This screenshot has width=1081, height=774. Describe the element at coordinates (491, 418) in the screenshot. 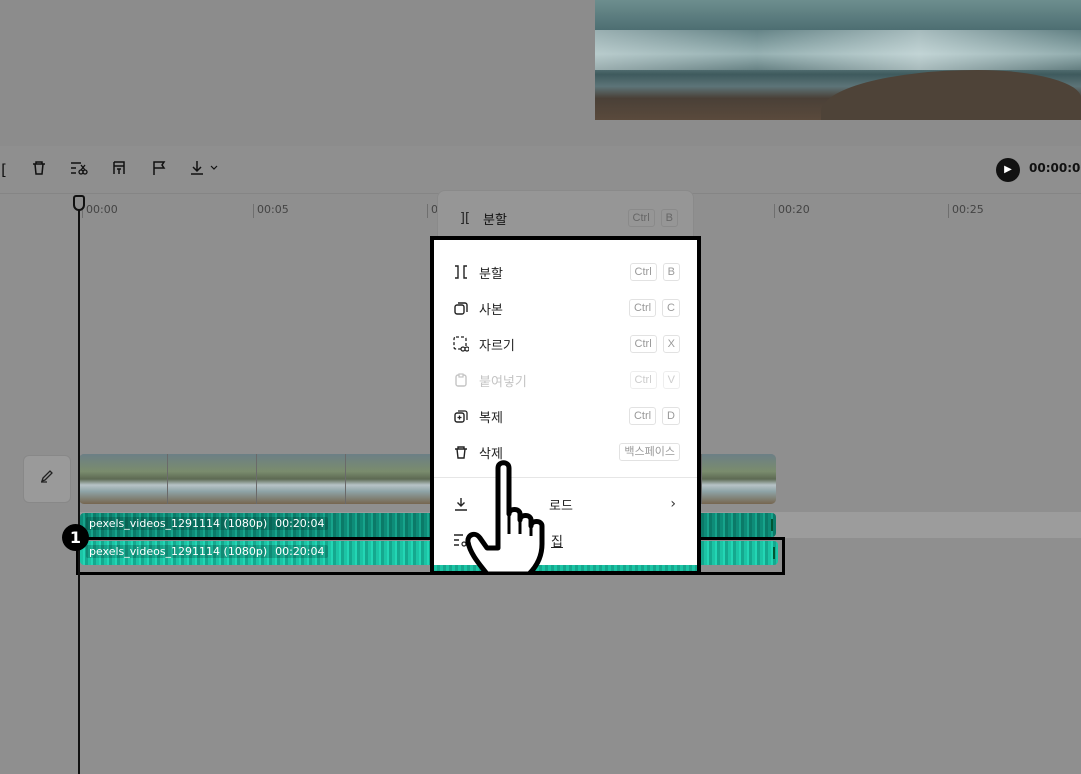

I see `menu-item-label: 복제` at that location.